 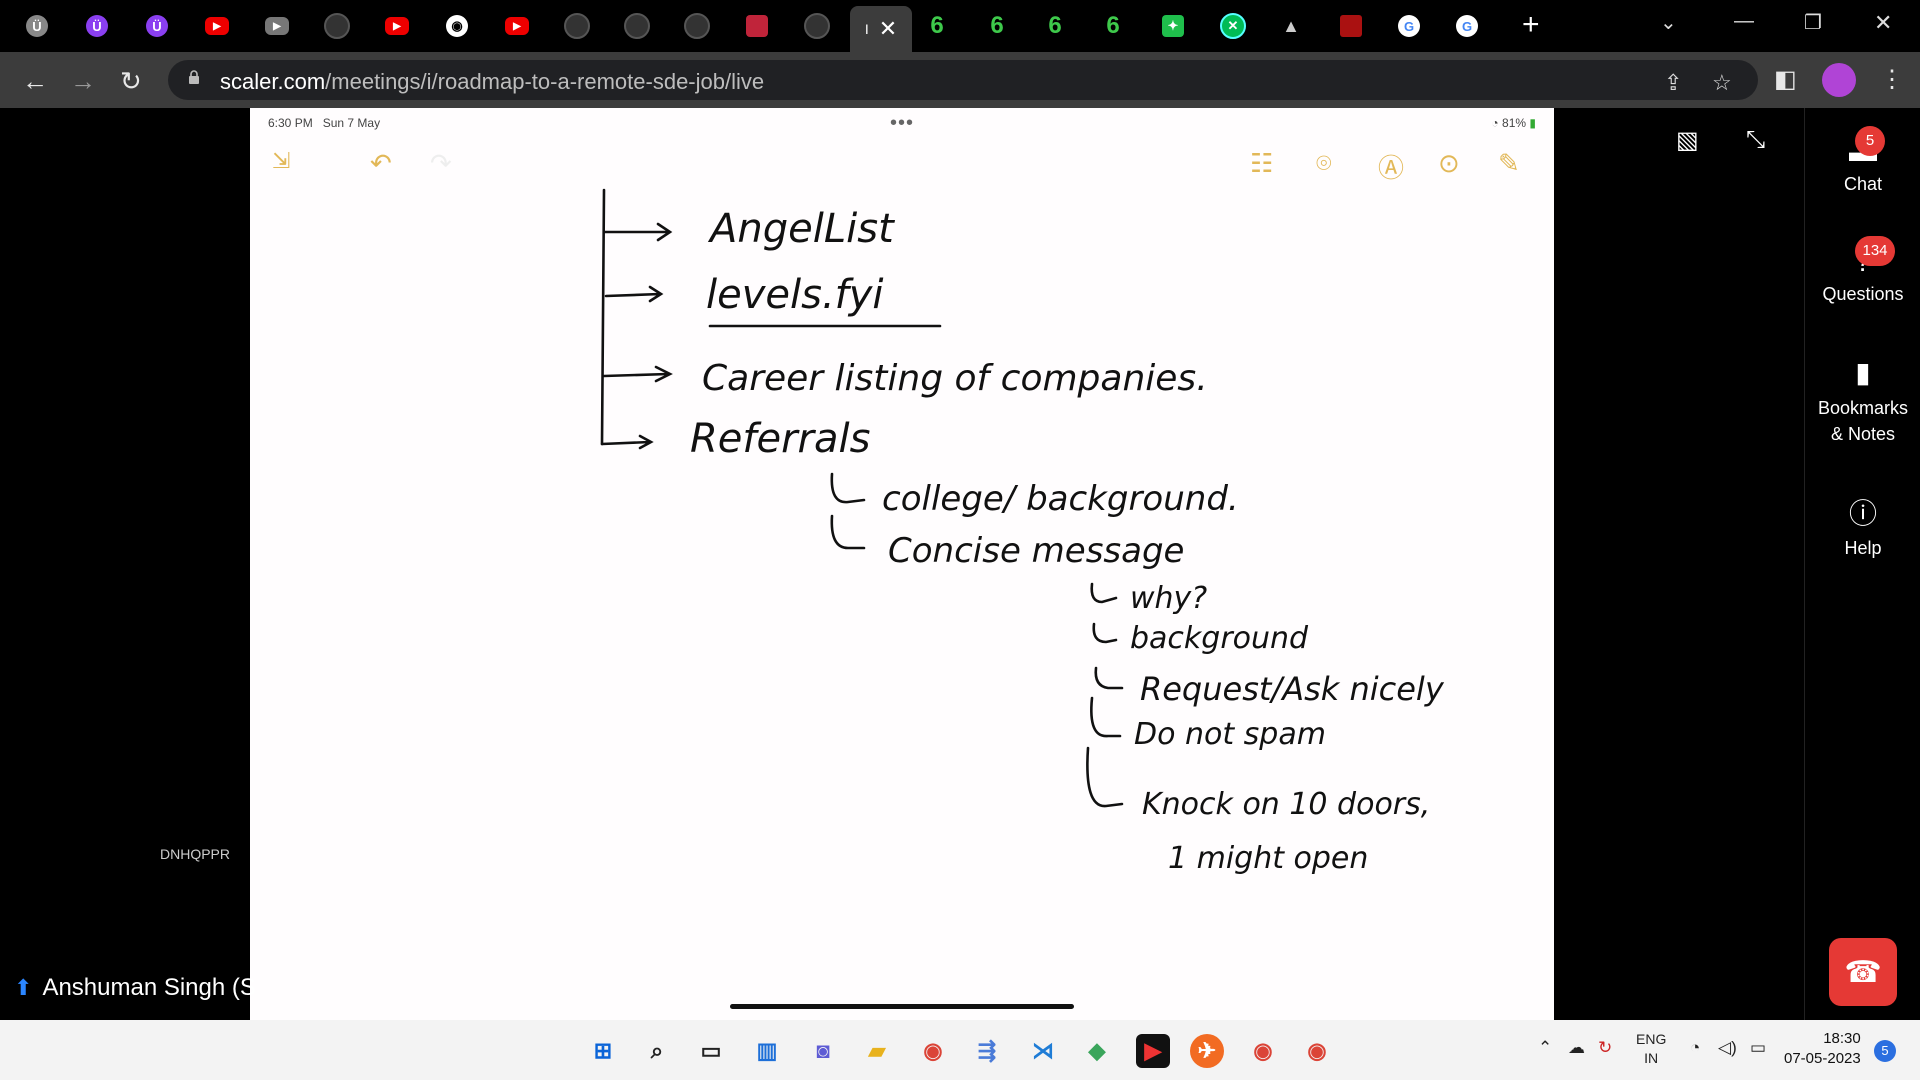 I want to click on notification-badge: 5, so click(x=1885, y=1051).